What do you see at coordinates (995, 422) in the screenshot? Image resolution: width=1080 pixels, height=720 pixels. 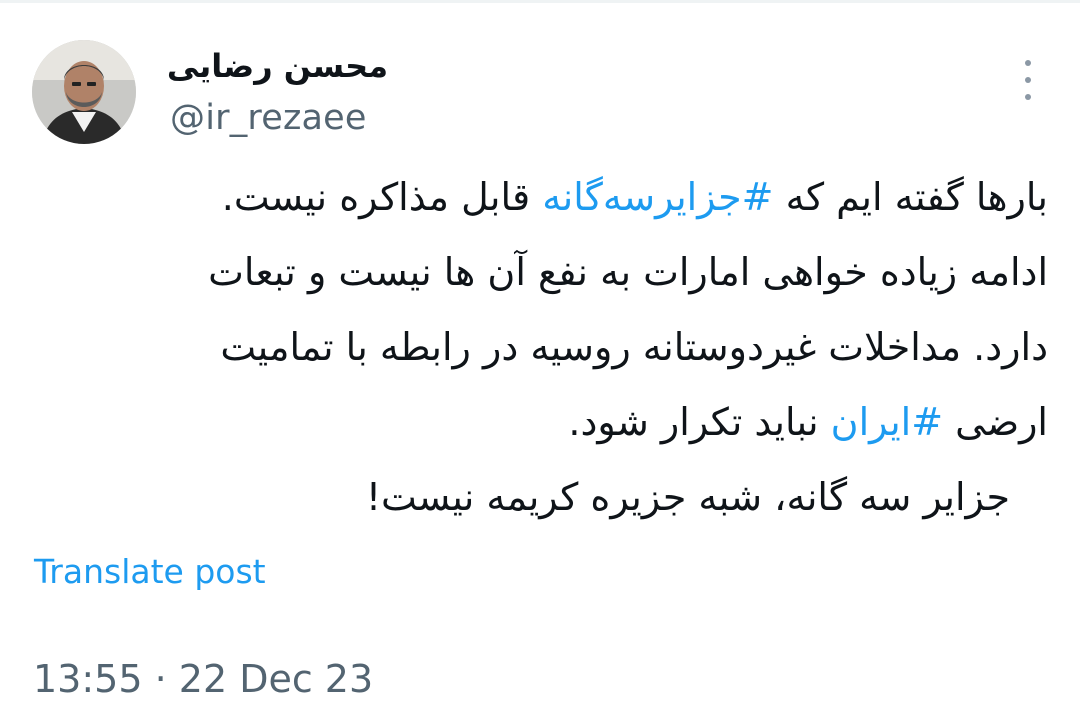 I see `tweet-text-segment: ارضی` at bounding box center [995, 422].